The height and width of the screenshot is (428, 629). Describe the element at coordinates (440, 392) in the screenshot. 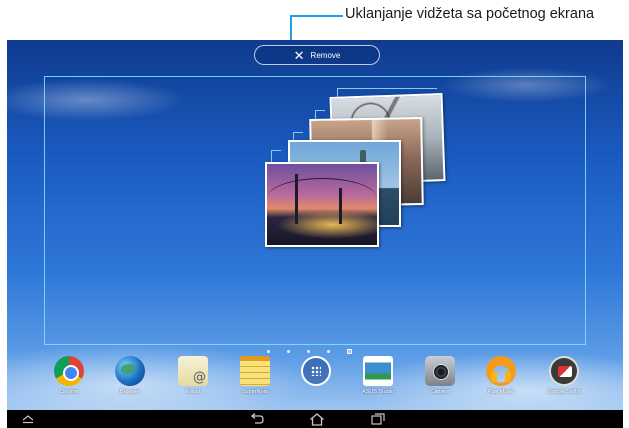

I see `app-label: Camera` at that location.